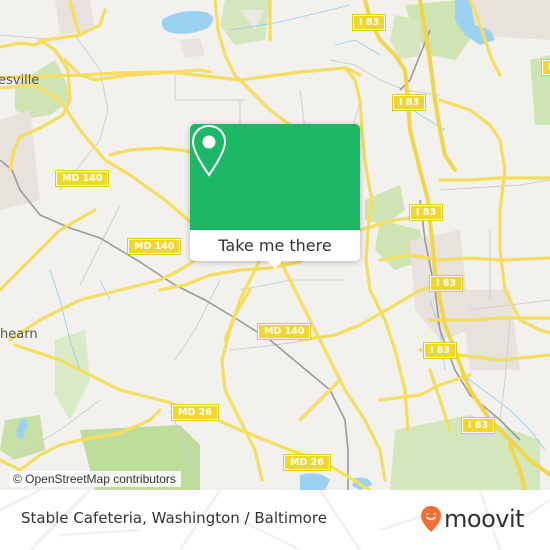 The image size is (550, 550). I want to click on moovit-smiley-pin-icon, so click(431, 519).